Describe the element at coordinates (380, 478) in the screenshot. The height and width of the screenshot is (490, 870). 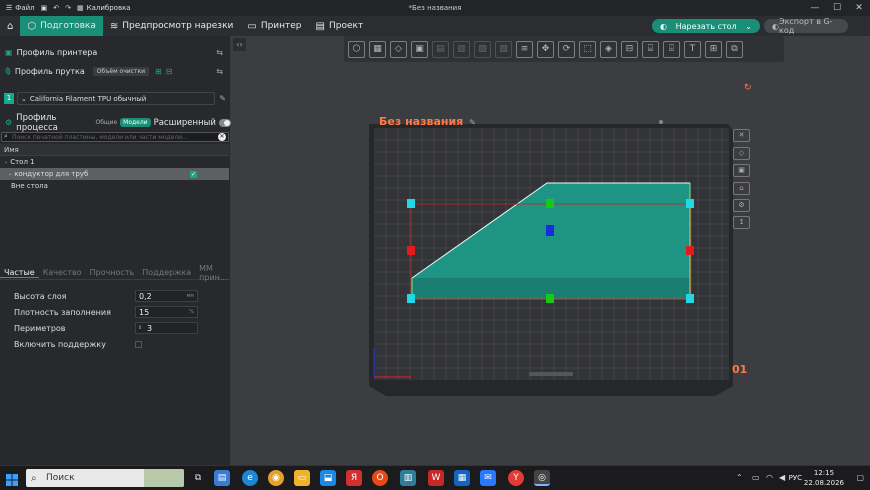
I see `opera-icon: O` at that location.